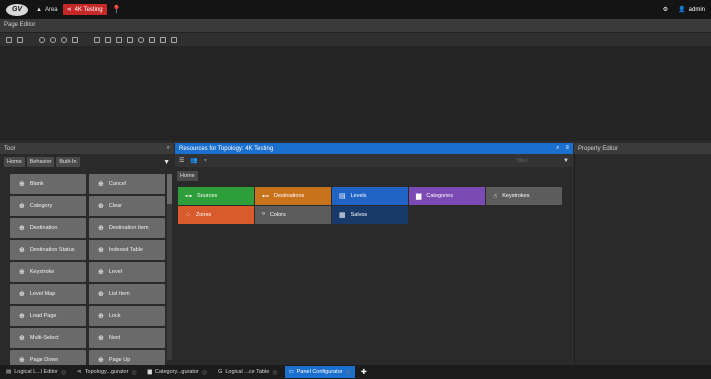  What do you see at coordinates (355, 9) in the screenshot?
I see `top-bar: GV ▲ Area ⋖ 4K Testing 📍 ⚙ 👤 admin` at bounding box center [355, 9].